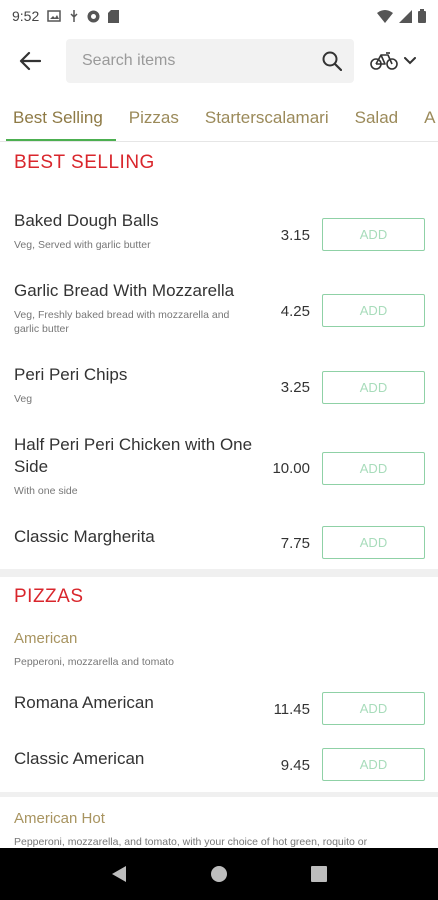  I want to click on tab-more: A, so click(424, 118).